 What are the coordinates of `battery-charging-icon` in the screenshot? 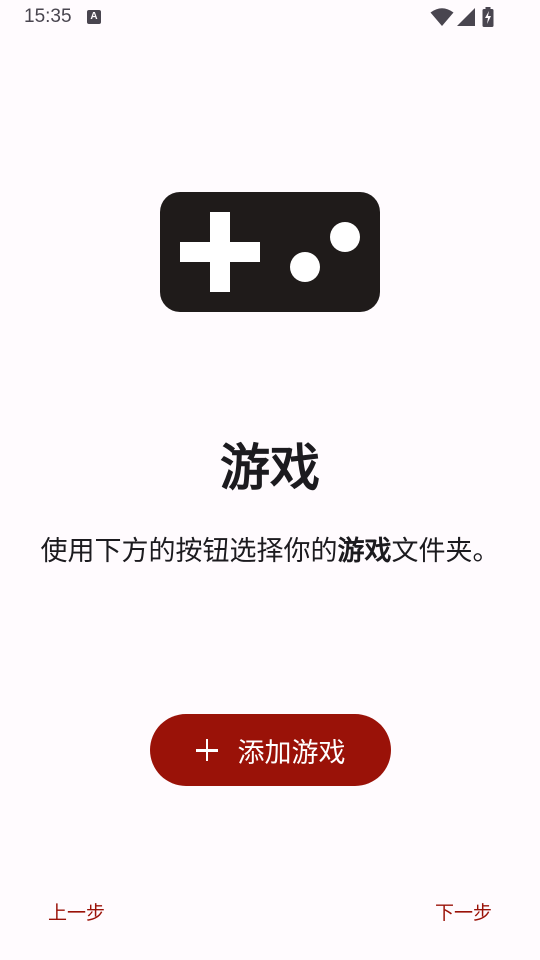 It's located at (488, 17).